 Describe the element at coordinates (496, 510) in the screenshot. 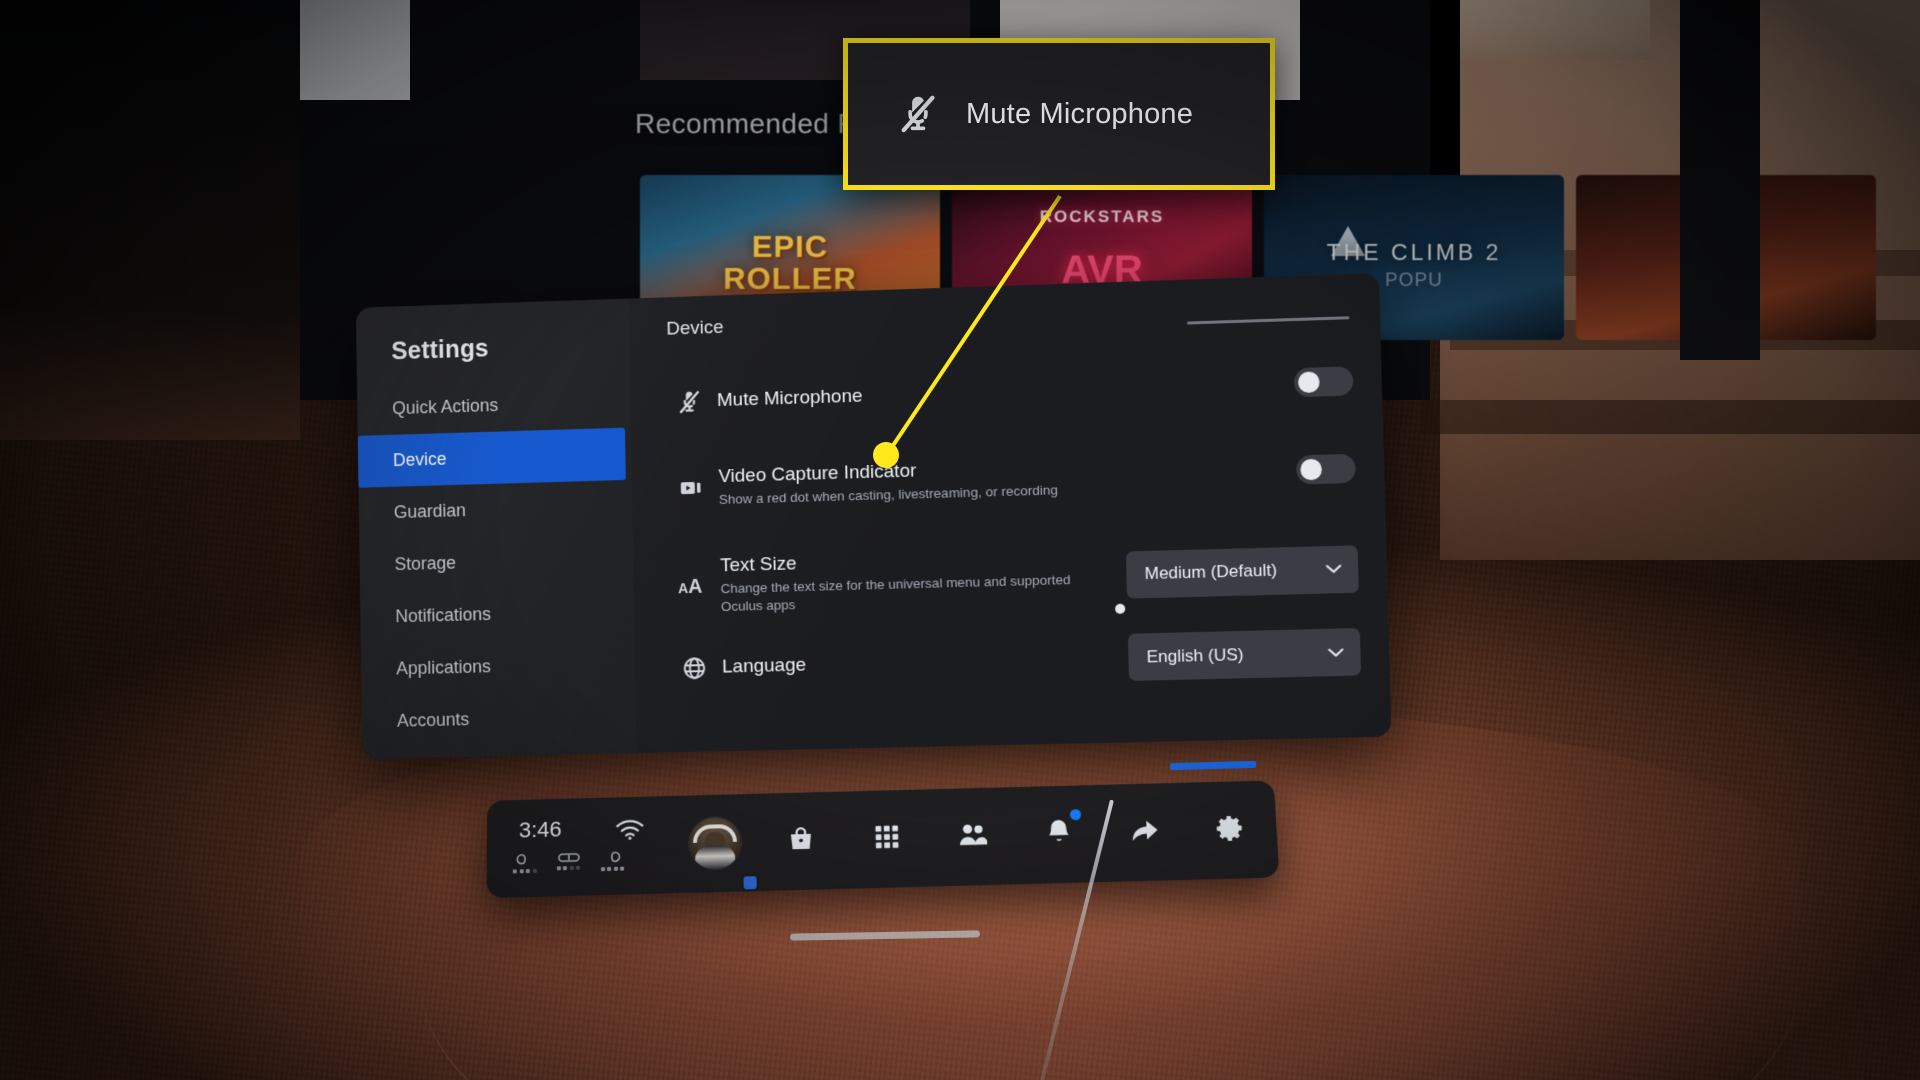

I see `sidebar-item-guardian: Guardian` at that location.